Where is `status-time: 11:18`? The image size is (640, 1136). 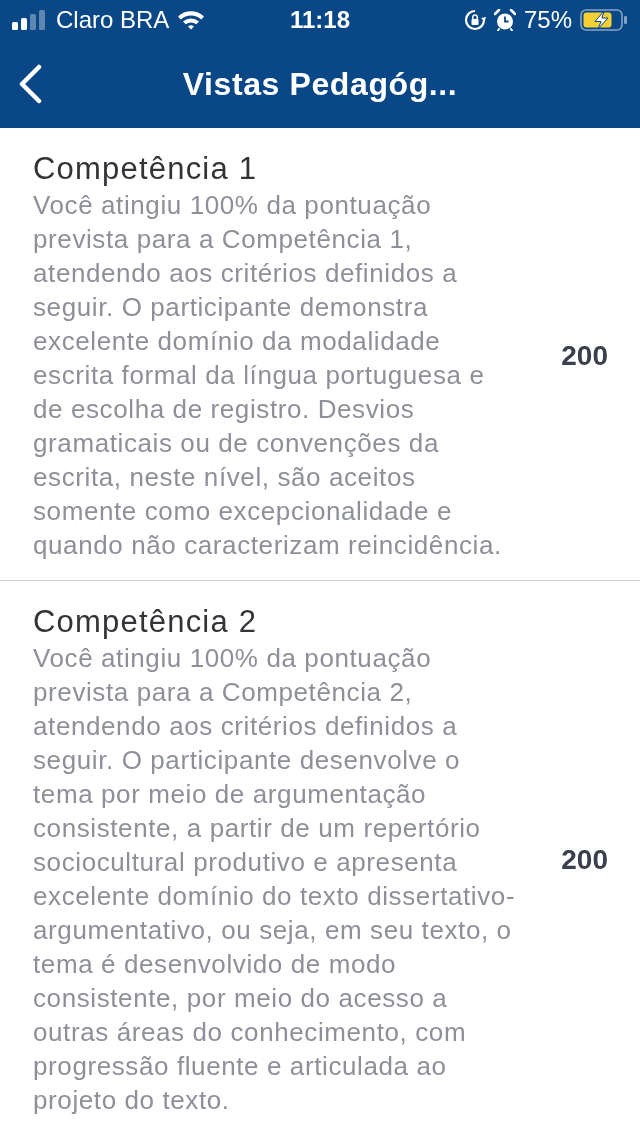 status-time: 11:18 is located at coordinates (320, 20).